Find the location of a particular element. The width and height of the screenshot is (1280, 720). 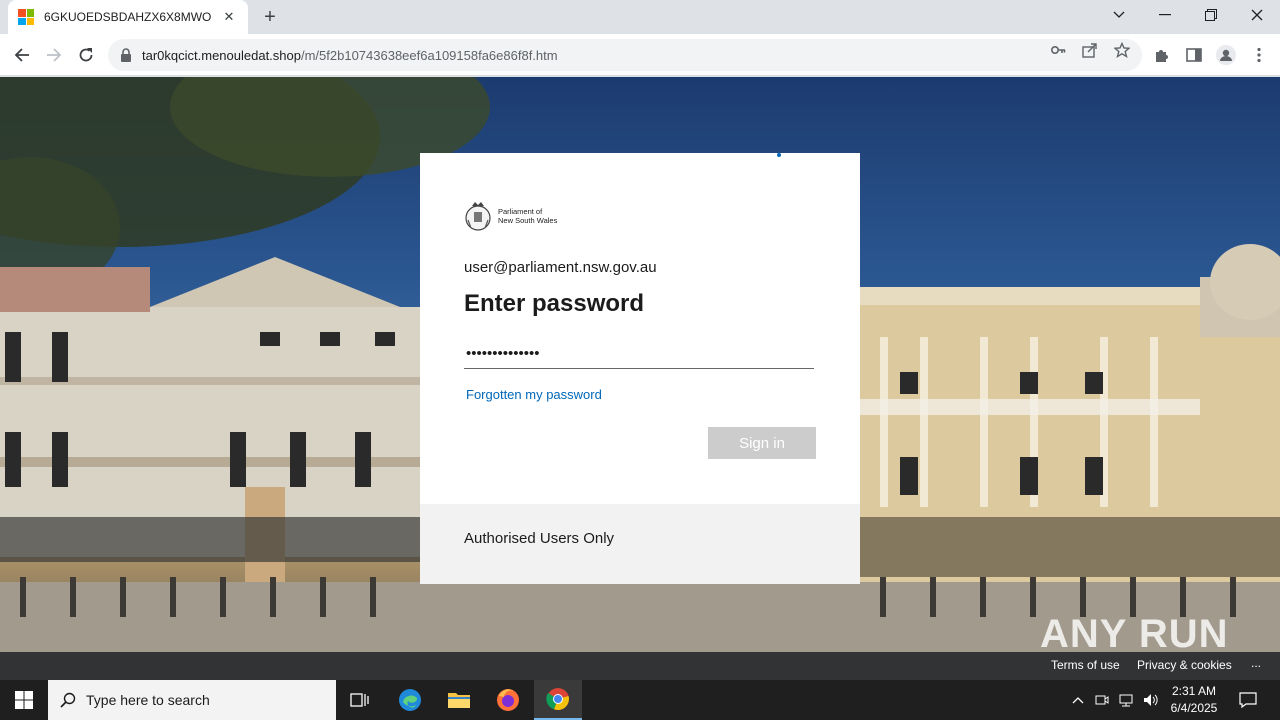

password-field is located at coordinates (639, 353).